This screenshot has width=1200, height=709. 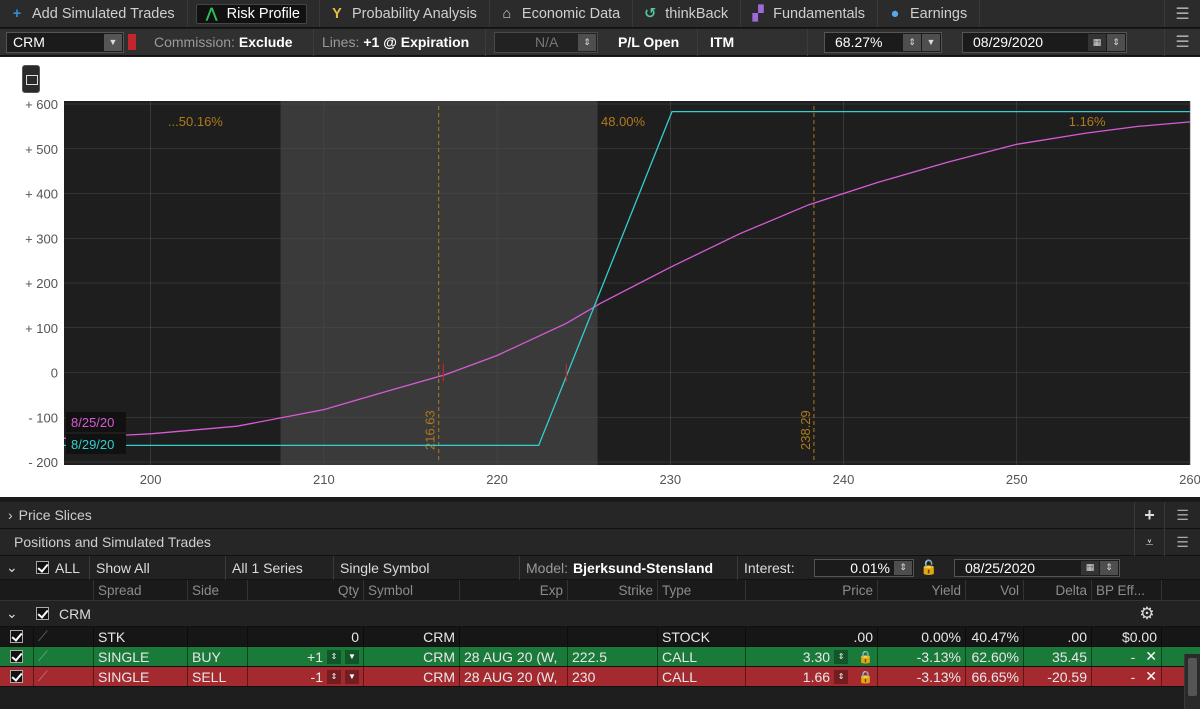 What do you see at coordinates (230, 42) in the screenshot?
I see `commission-control: Commission: Exclude` at bounding box center [230, 42].